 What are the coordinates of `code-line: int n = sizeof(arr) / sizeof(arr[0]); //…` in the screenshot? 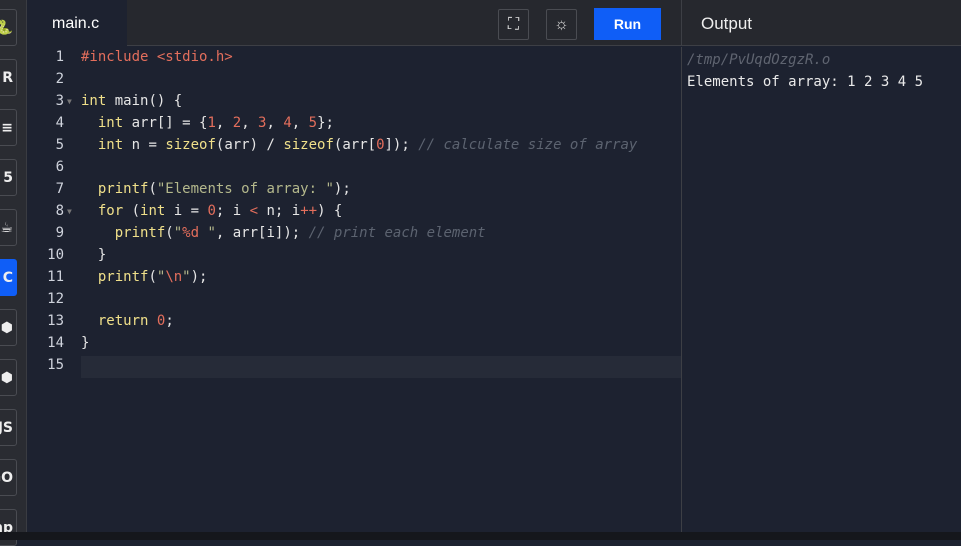 It's located at (359, 145).